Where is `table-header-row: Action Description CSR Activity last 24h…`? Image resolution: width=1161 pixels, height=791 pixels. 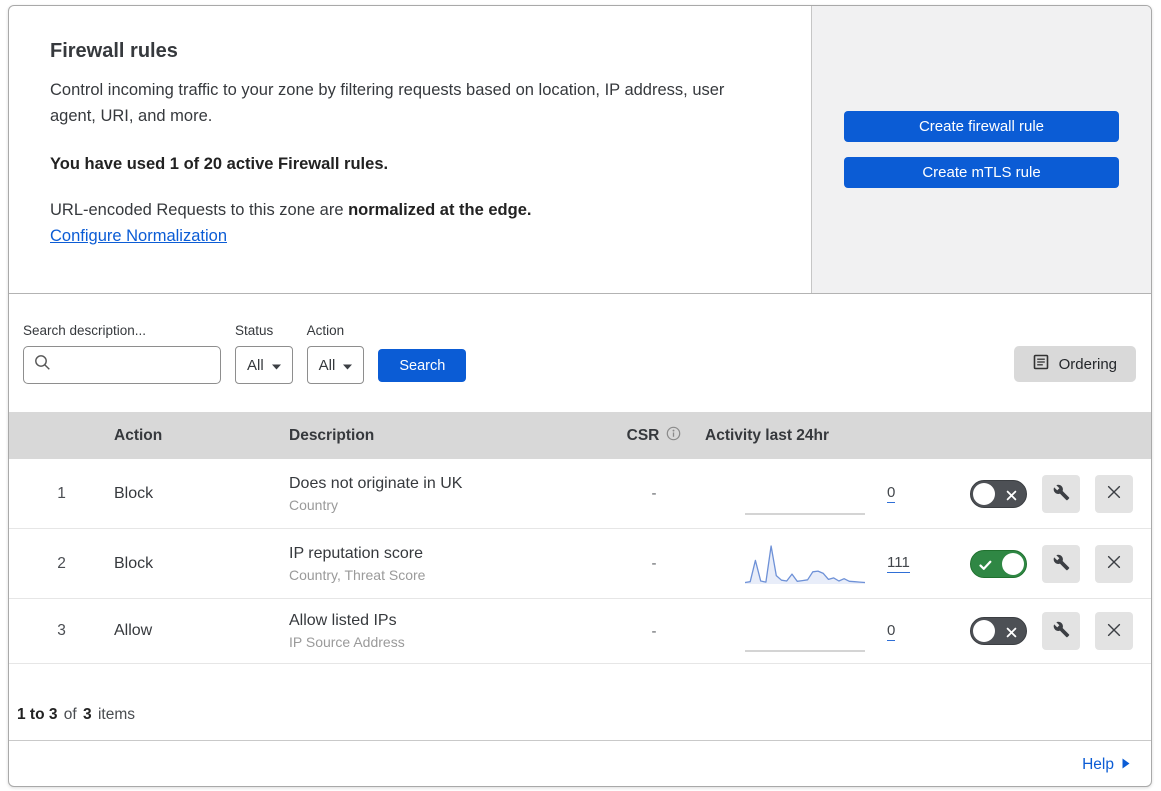
table-header-row: Action Description CSR Activity last 24h… is located at coordinates (580, 435).